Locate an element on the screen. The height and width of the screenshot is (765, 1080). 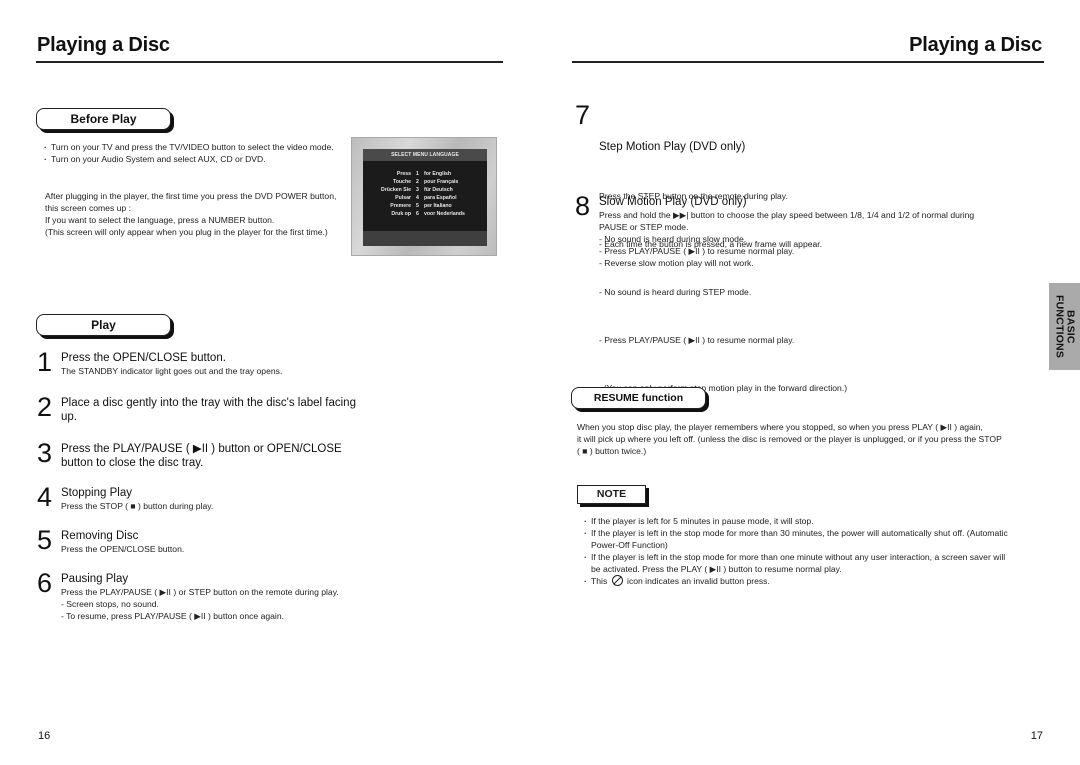
language-row: Drücken Sie 3 für Deutsch is located at coordinates (425, 190).